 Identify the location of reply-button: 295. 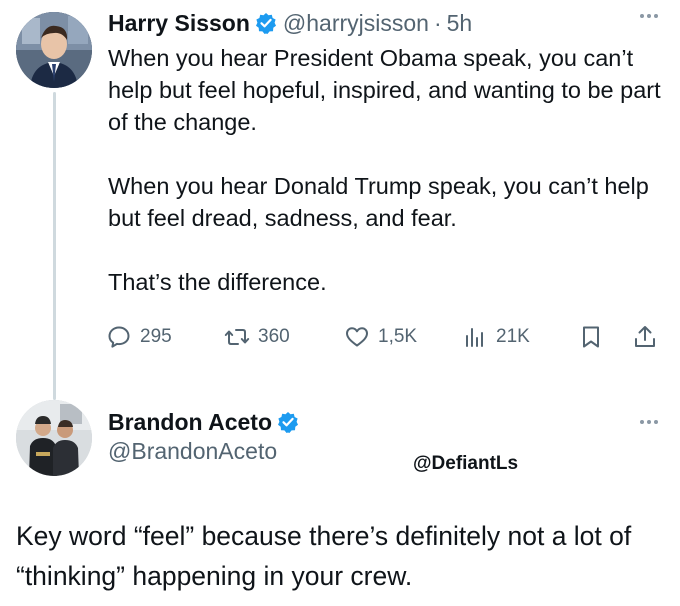
(139, 337).